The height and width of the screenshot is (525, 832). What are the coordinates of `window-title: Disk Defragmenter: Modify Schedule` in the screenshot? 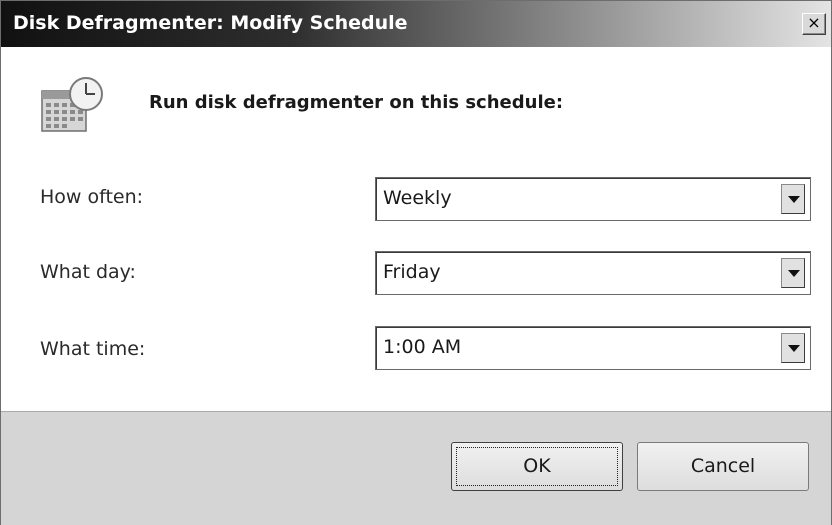 It's located at (210, 23).